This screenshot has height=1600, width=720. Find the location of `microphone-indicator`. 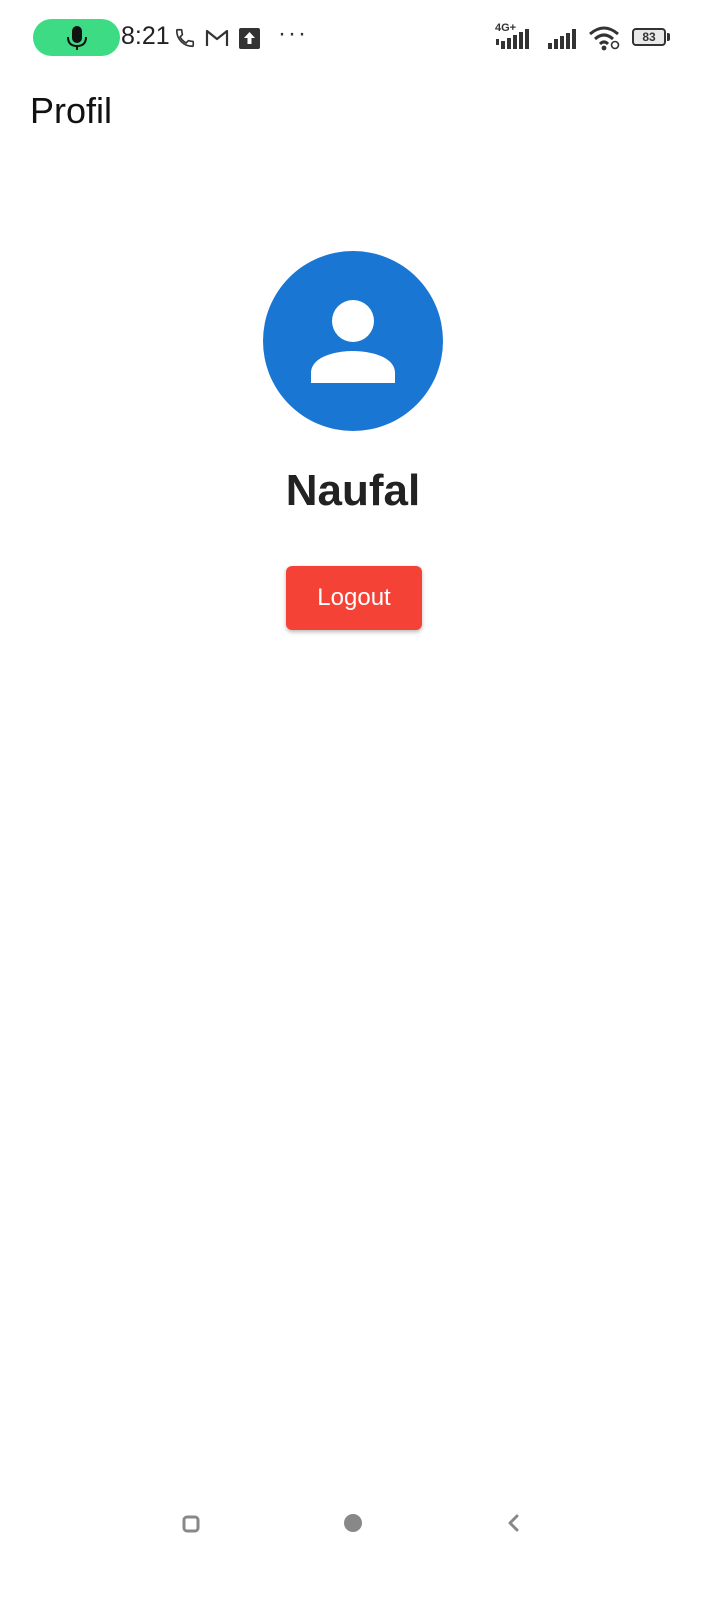

microphone-indicator is located at coordinates (76, 37).